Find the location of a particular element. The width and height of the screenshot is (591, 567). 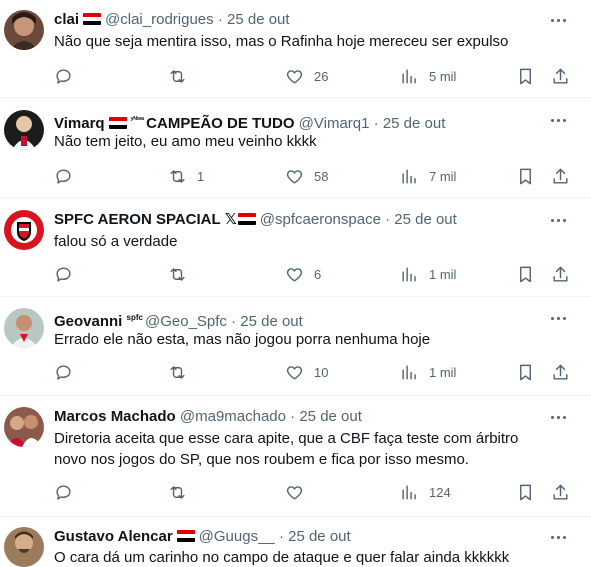

tweet-header: Gustavo Alencar @Guugs__ · 25 de out is located at coordinates (202, 537).